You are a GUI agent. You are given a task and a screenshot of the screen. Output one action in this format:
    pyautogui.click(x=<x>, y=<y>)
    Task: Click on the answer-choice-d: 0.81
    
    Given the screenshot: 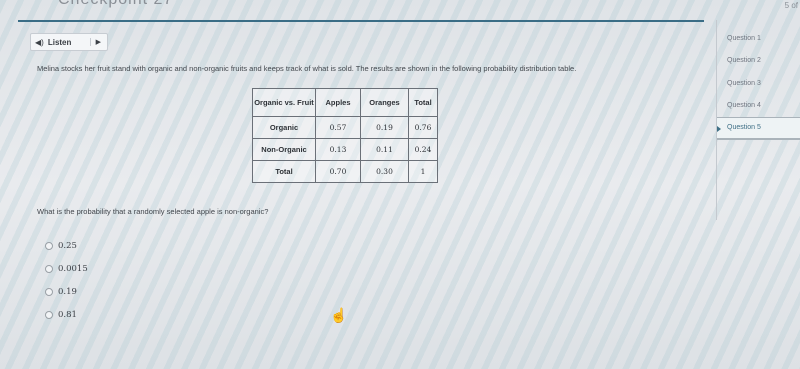 What is the action you would take?
    pyautogui.click(x=61, y=315)
    